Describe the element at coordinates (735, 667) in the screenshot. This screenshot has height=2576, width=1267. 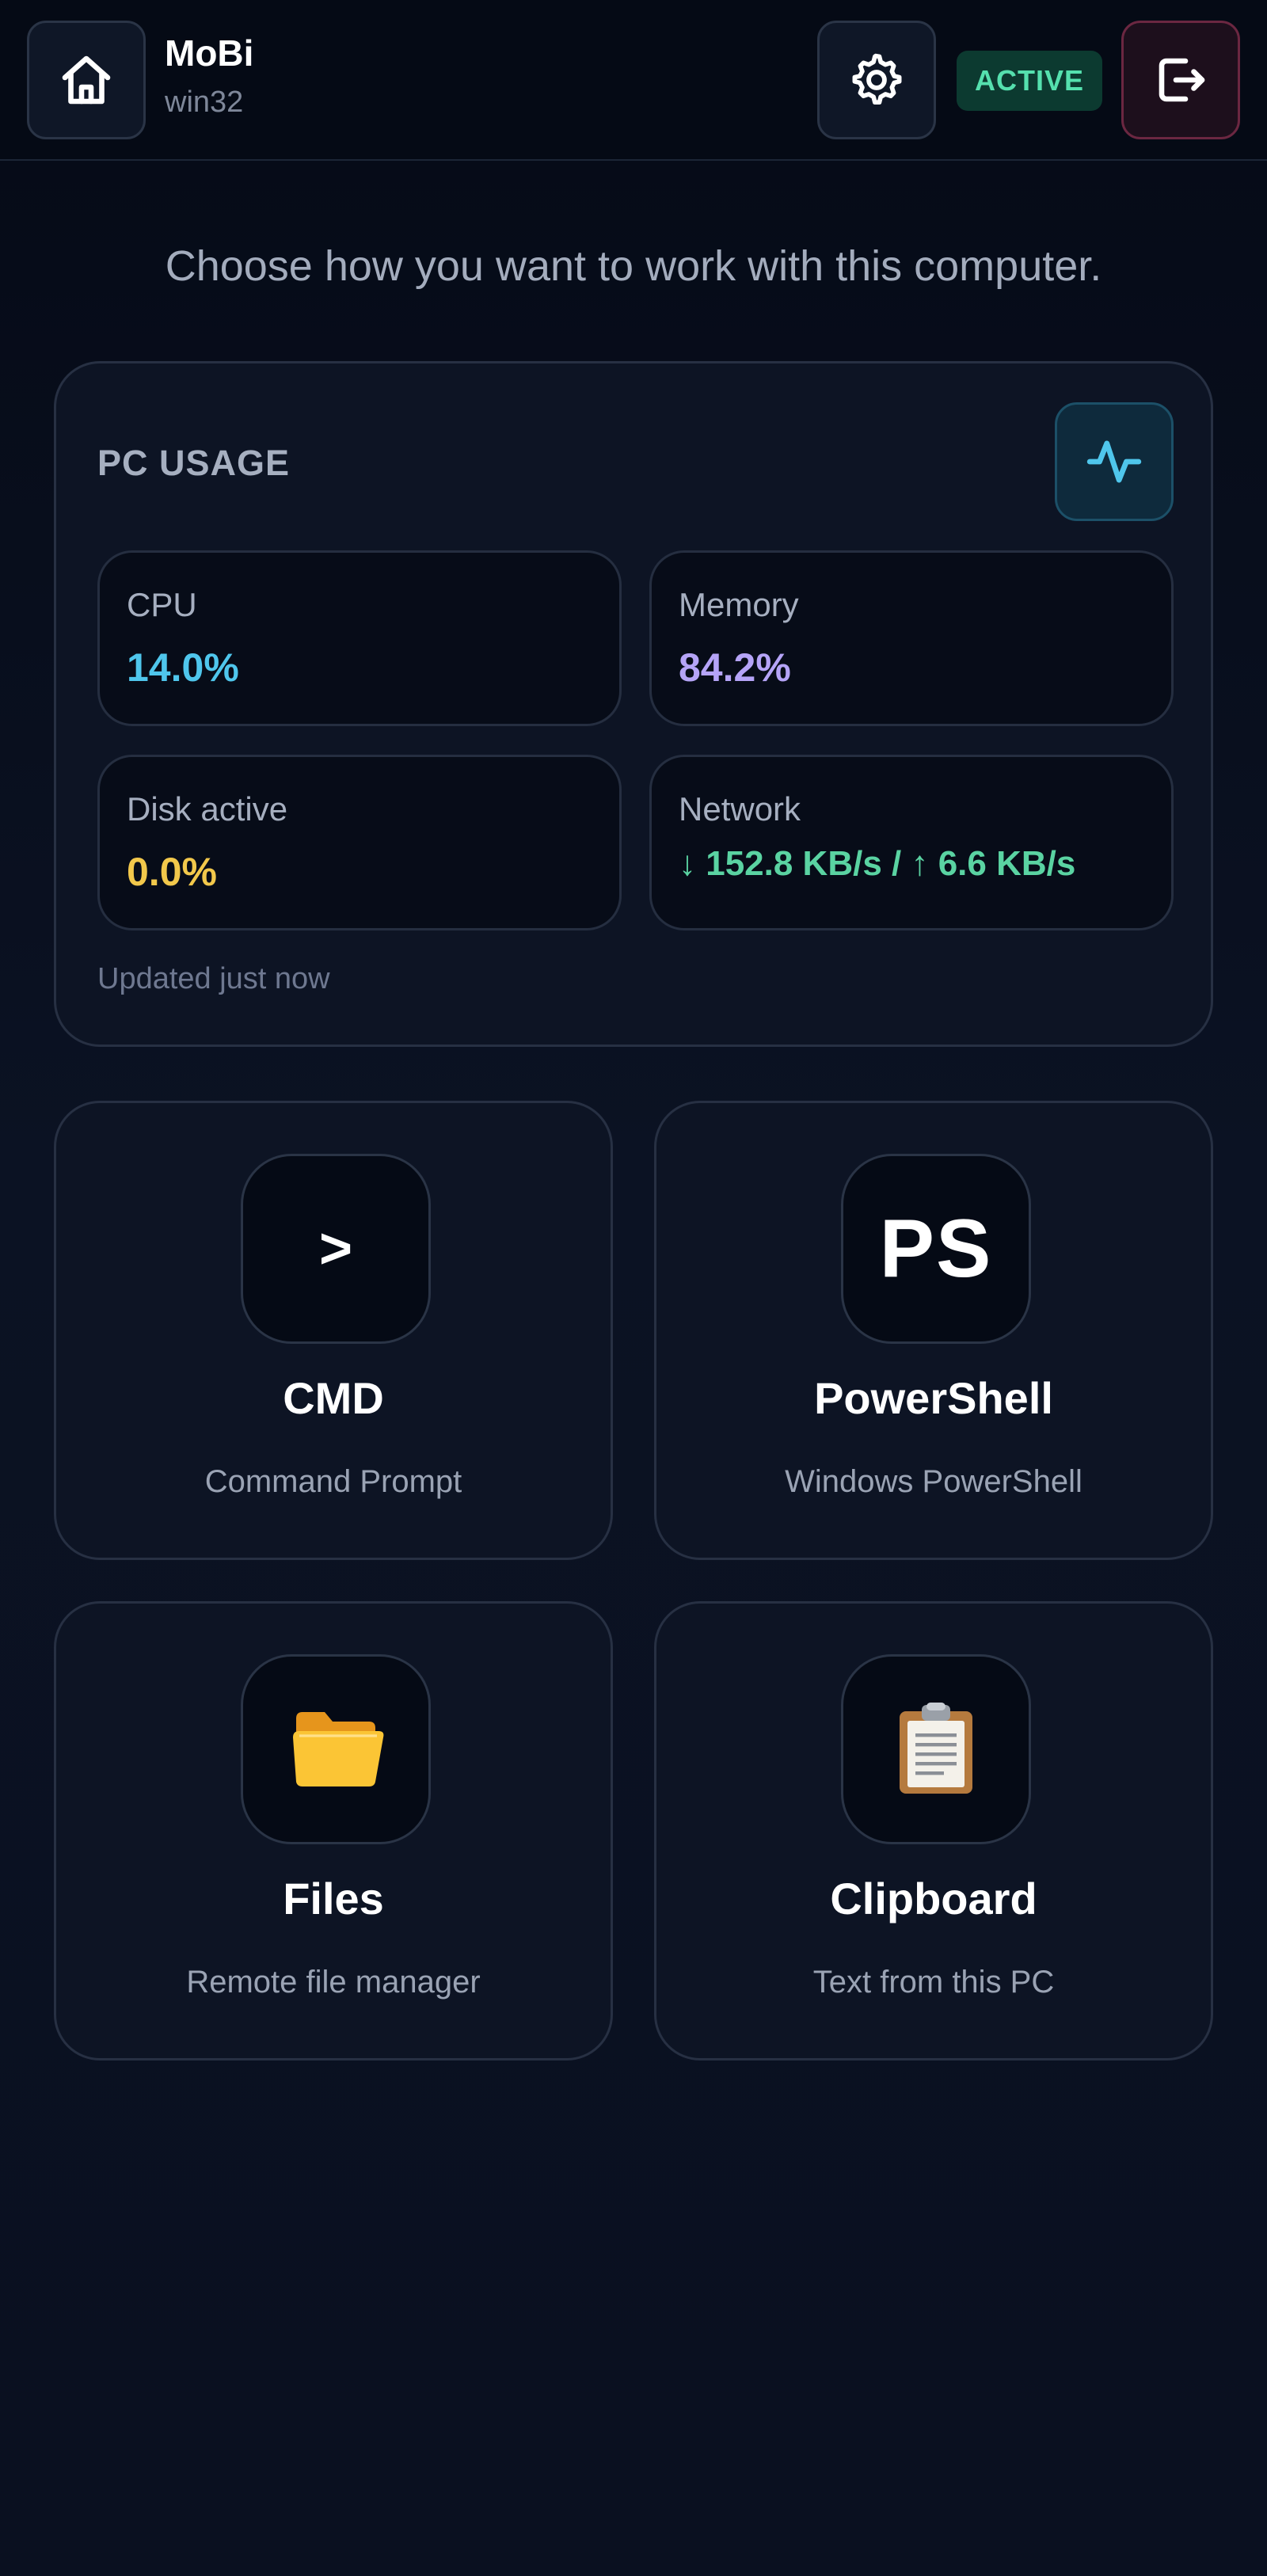
I see `memory-value: 84.2%` at that location.